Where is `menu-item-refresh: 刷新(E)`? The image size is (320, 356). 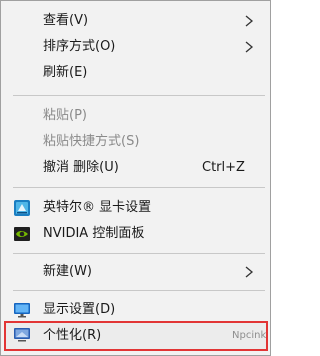
menu-item-refresh: 刷新(E) is located at coordinates (135, 73).